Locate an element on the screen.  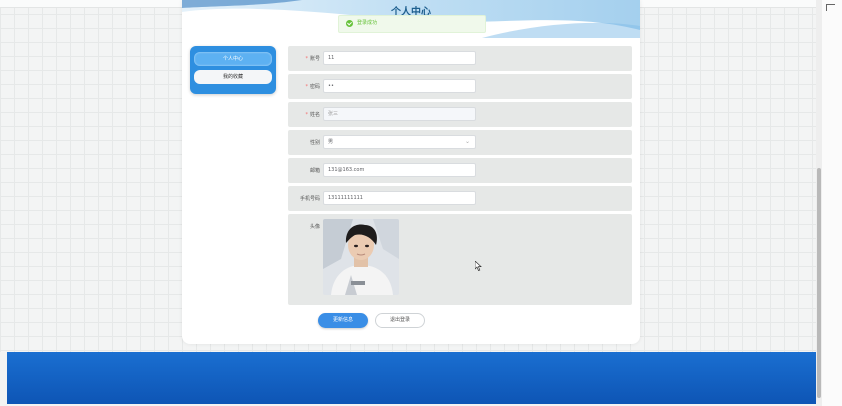
avatar-label: 头像 is located at coordinates (314, 227).